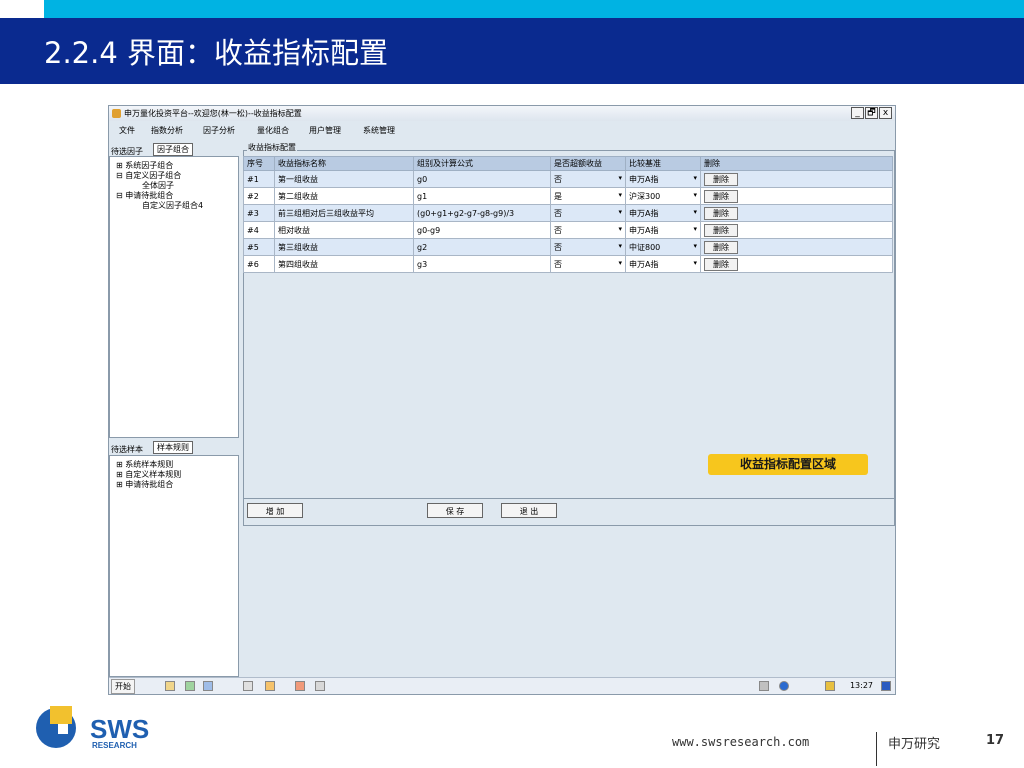 This screenshot has width=1024, height=768. What do you see at coordinates (148, 176) in the screenshot?
I see `tree-item: ⊟ 自定义因子组合` at bounding box center [148, 176].